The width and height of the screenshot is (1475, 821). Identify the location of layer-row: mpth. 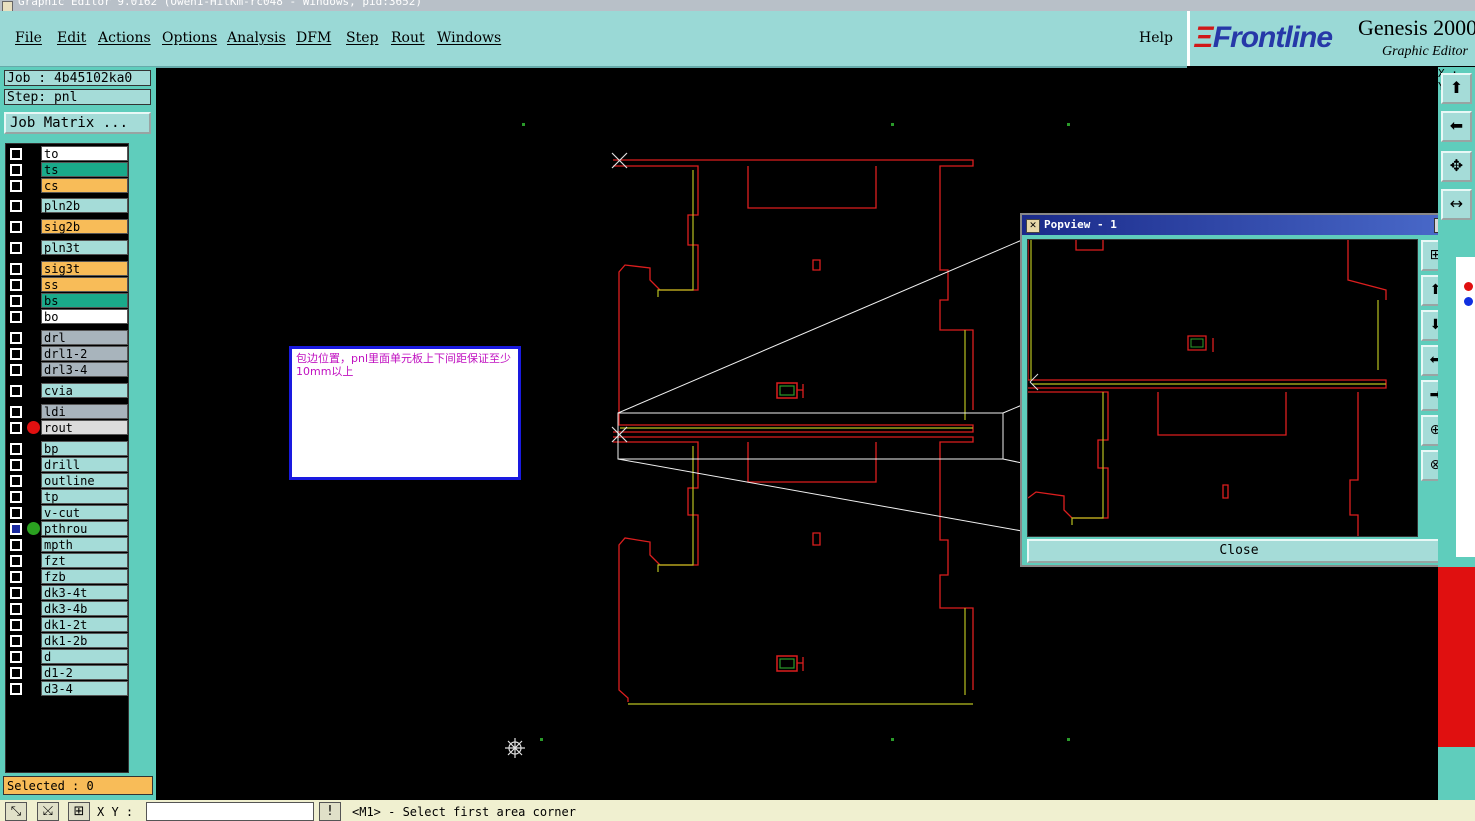
(67, 544).